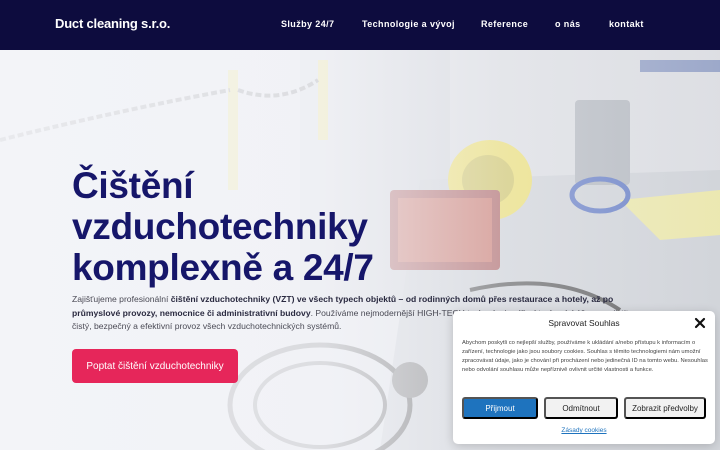 Image resolution: width=720 pixels, height=450 pixels. I want to click on nav-item-reference: Reference, so click(504, 24).